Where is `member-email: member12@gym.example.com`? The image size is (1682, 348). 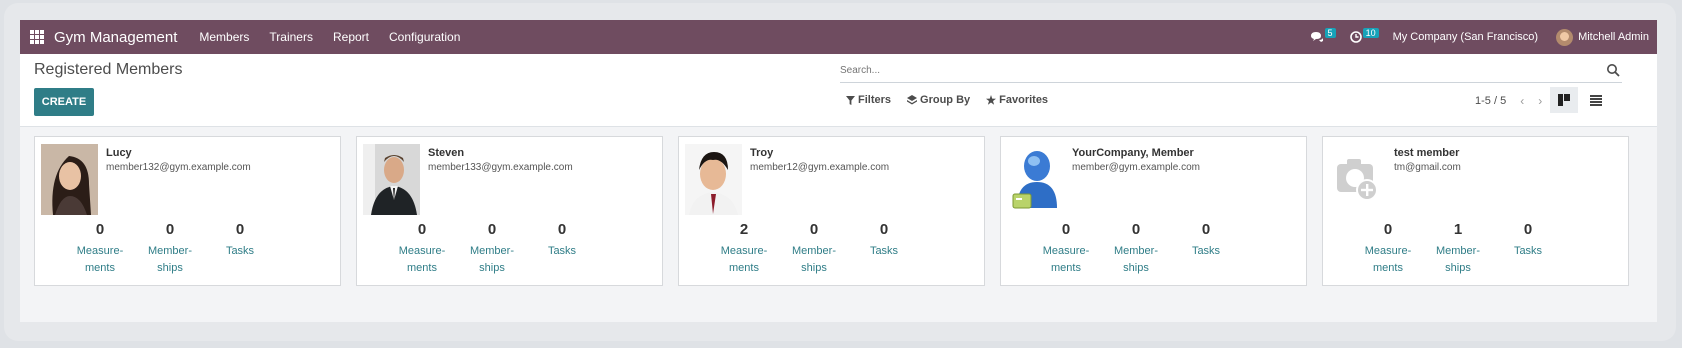 member-email: member12@gym.example.com is located at coordinates (820, 167).